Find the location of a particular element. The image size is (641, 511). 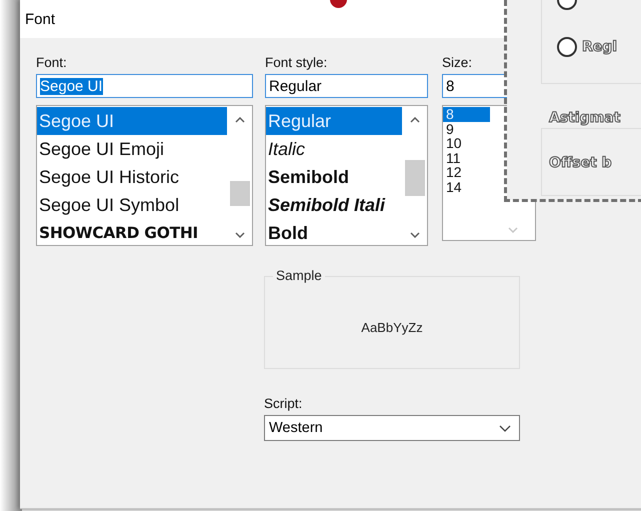

font-style-list-item: Semibold is located at coordinates (334, 177).